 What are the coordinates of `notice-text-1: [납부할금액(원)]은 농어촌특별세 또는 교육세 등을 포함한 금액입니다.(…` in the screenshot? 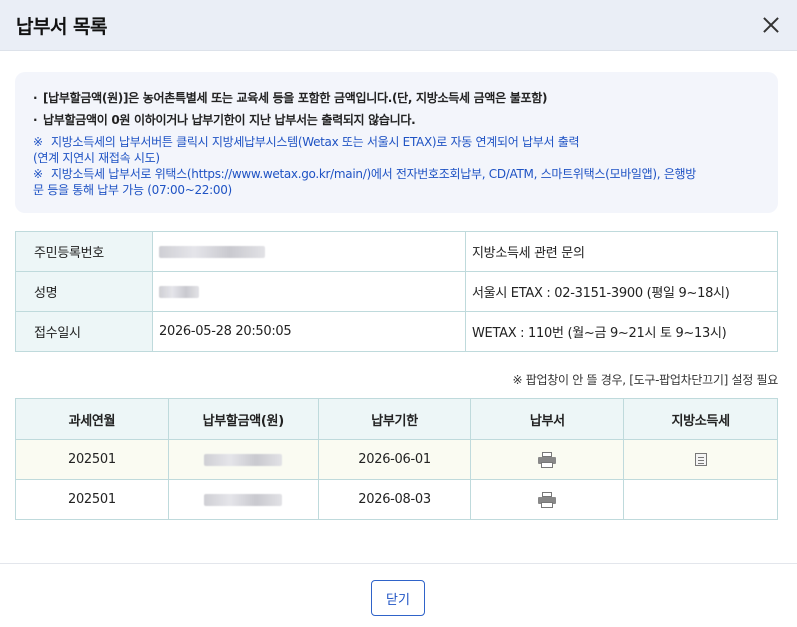 It's located at (295, 98).